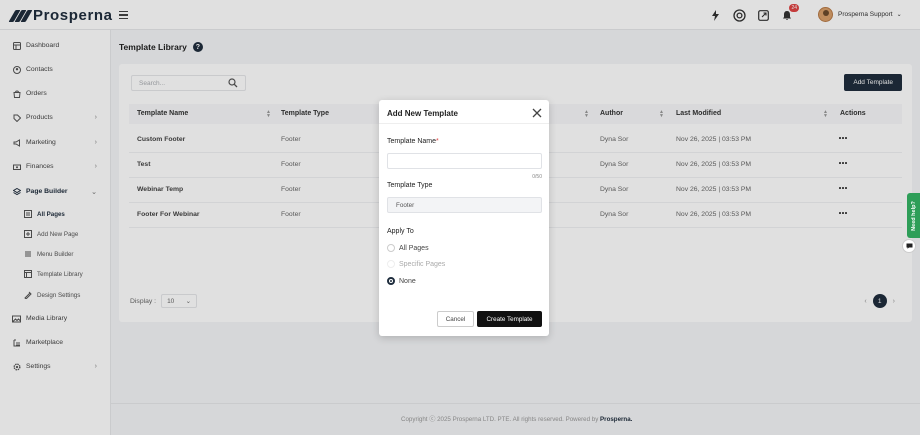 The height and width of the screenshot is (435, 920). What do you see at coordinates (455, 319) in the screenshot?
I see `cancel-button: Cancel` at bounding box center [455, 319].